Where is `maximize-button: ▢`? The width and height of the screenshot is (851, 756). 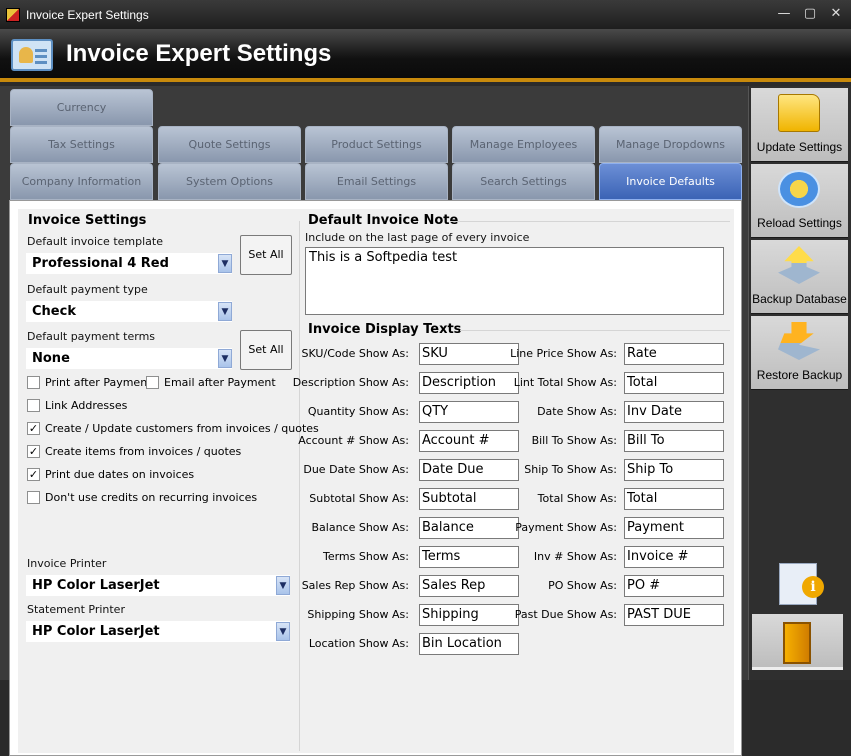
maximize-button: ▢ is located at coordinates (810, 13).